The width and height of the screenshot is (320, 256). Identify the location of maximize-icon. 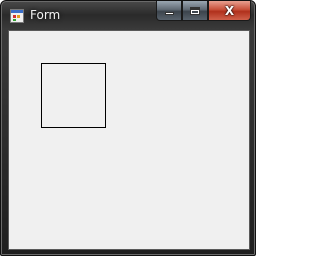
(195, 10).